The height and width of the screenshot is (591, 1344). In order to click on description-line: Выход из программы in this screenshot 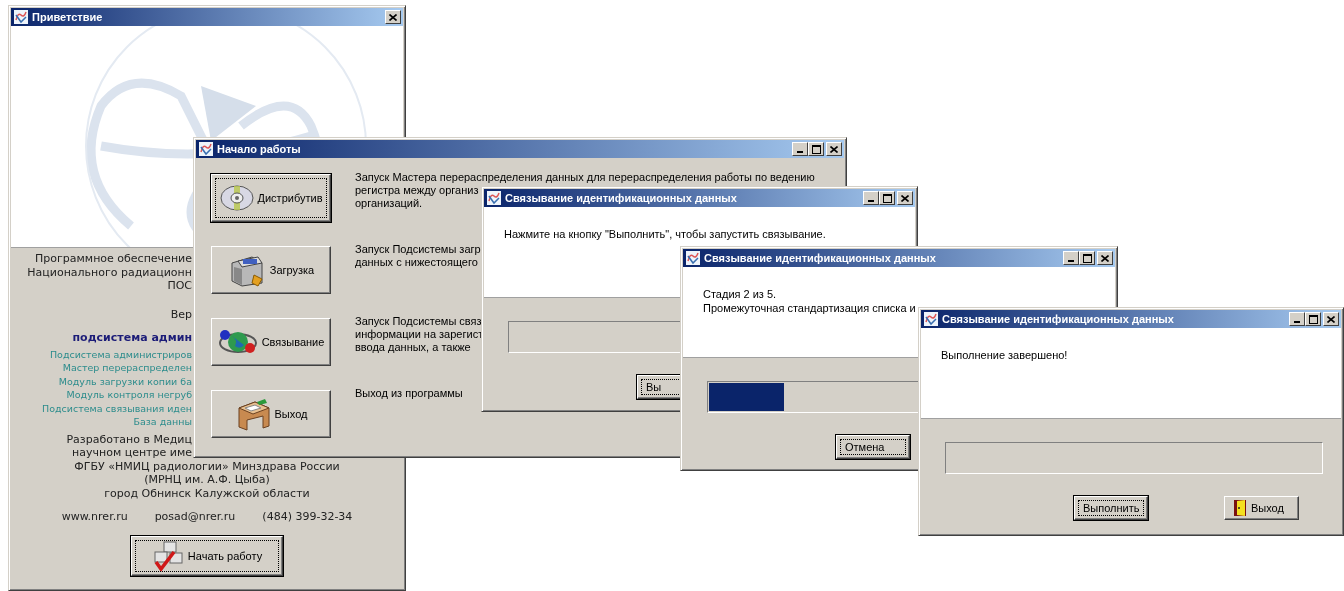, I will do `click(409, 393)`.